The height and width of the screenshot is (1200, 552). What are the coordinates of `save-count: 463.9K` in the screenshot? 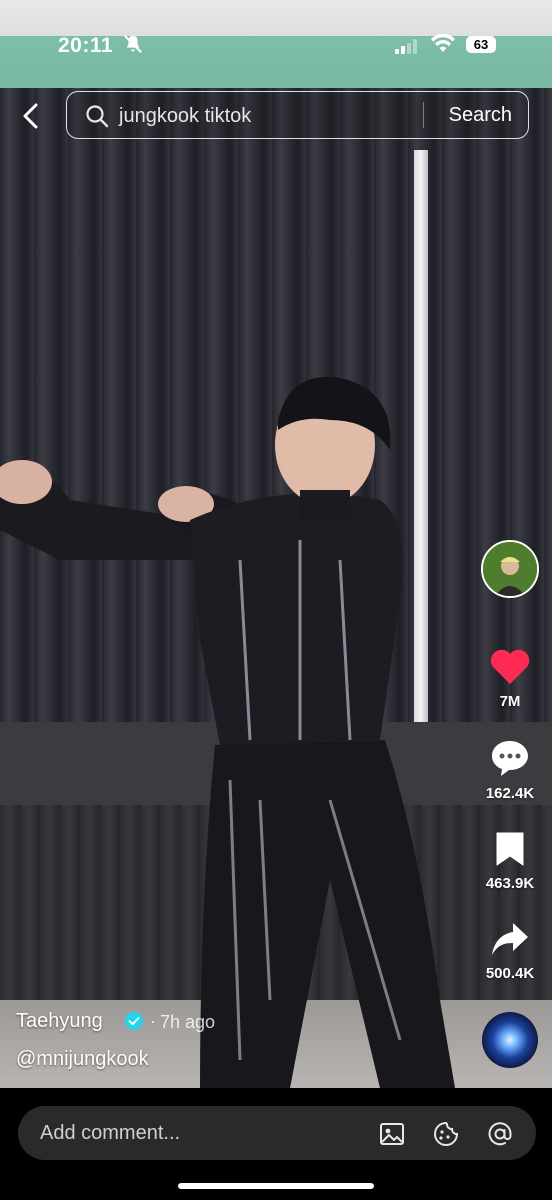 It's located at (510, 883).